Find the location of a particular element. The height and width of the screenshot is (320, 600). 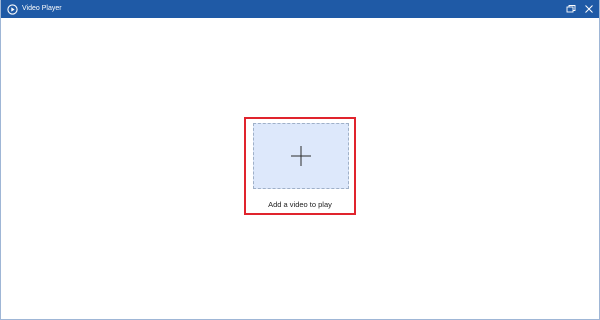

close-button is located at coordinates (589, 9).